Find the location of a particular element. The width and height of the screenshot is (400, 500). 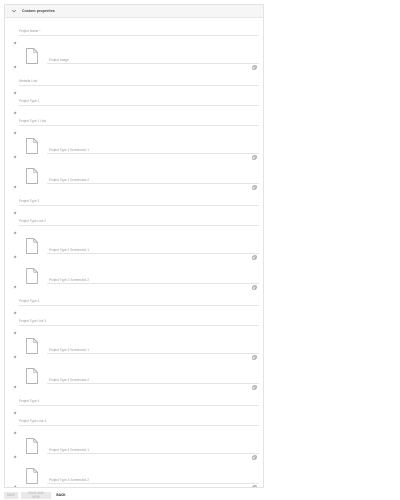

field-label: Project Type Link 2 is located at coordinates (33, 221).